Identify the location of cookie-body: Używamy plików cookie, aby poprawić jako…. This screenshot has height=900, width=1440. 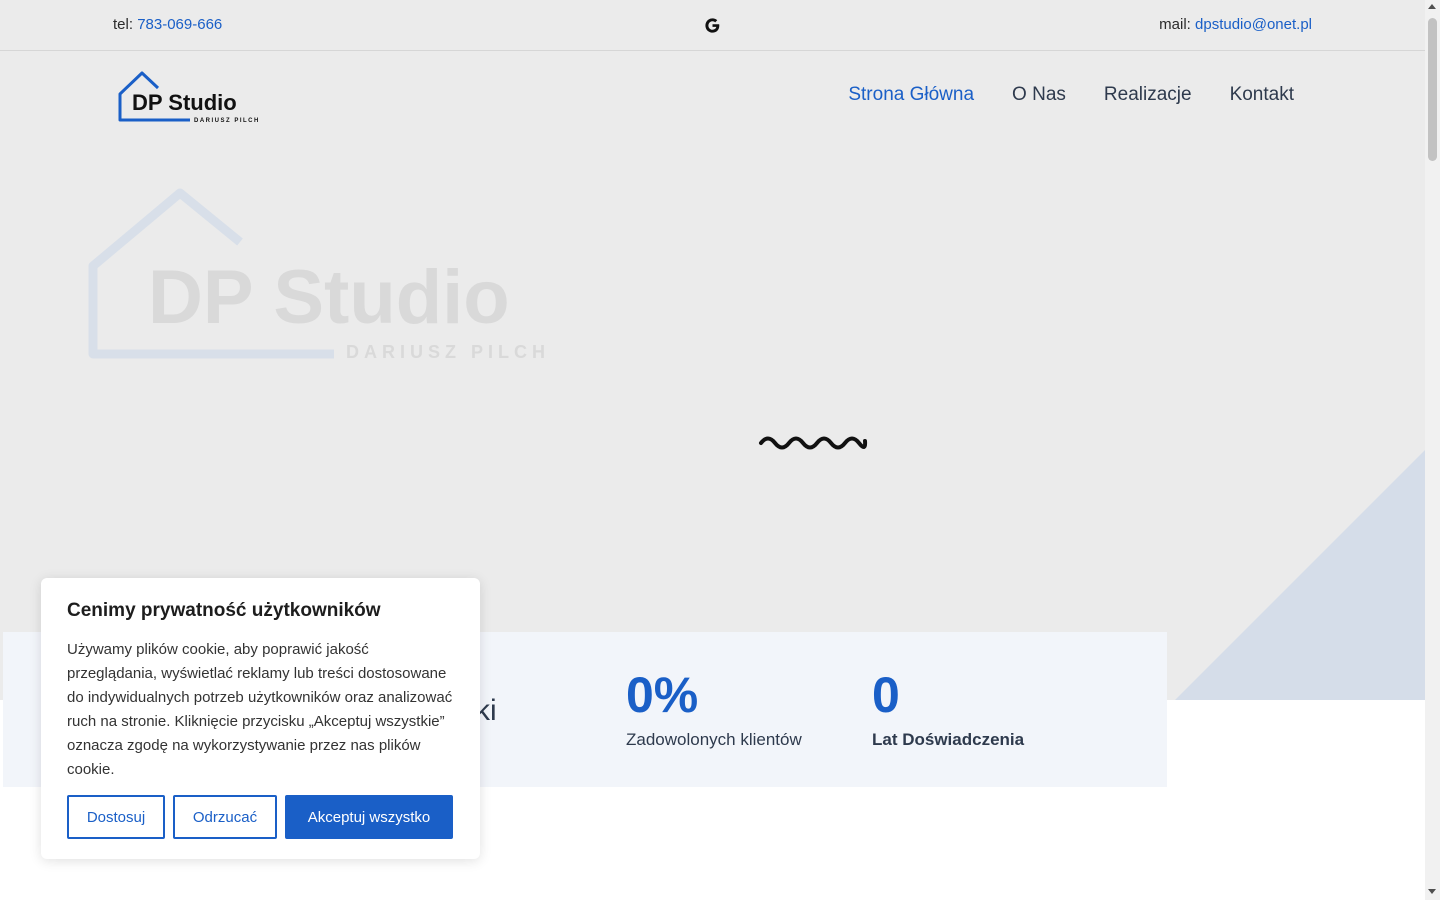
(260, 709).